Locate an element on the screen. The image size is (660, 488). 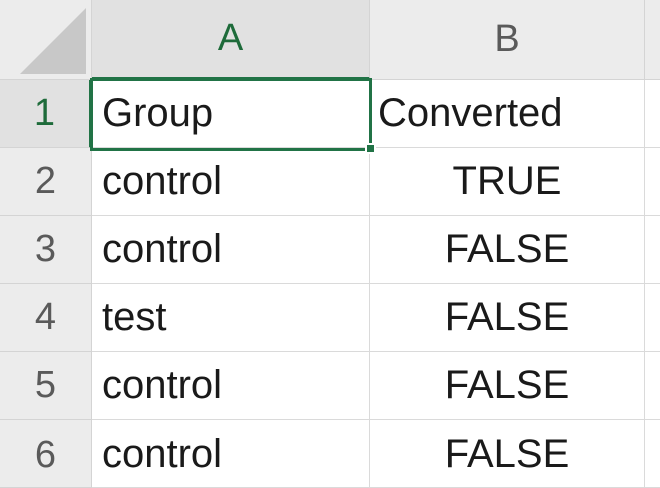
cell-c6 is located at coordinates (652, 454).